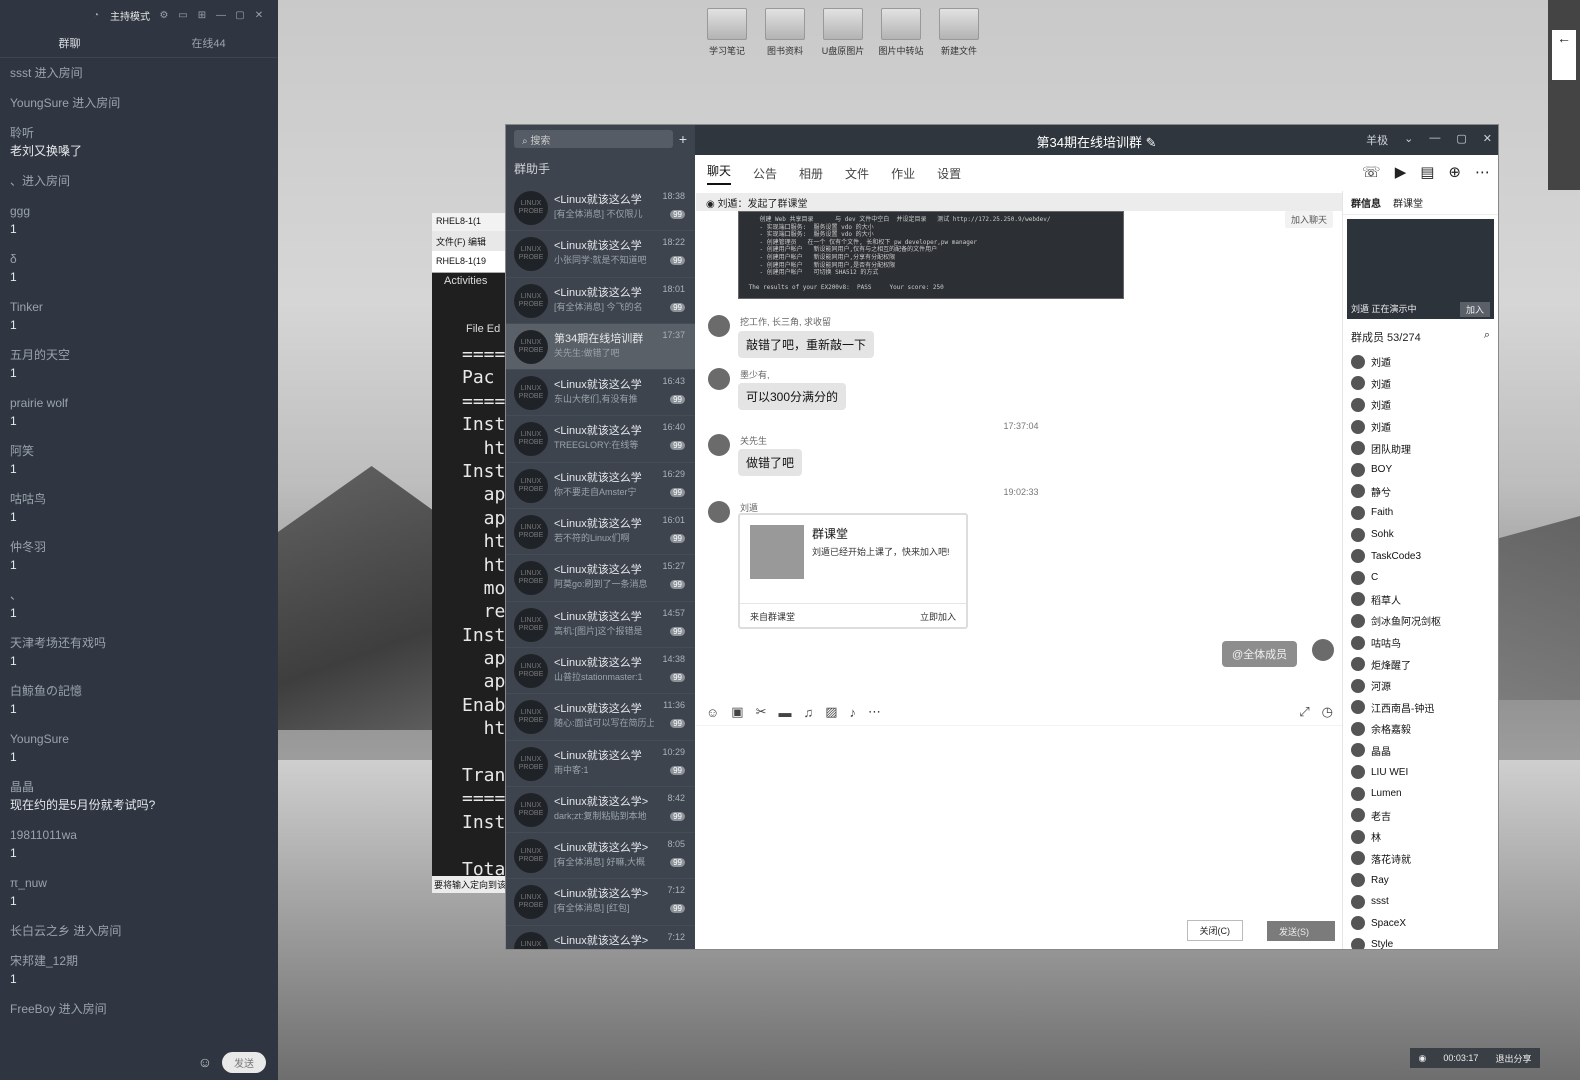 The height and width of the screenshot is (1080, 1580). What do you see at coordinates (600, 764) in the screenshot?
I see `conversation-item: LINUX PROBE <Linux就该这么学 10:29 雨中客:1 99` at bounding box center [600, 764].